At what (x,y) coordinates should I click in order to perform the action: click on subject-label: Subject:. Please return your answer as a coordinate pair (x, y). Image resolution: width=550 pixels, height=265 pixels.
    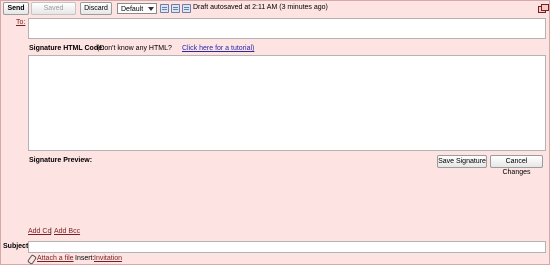
    Looking at the image, I should click on (17, 246).